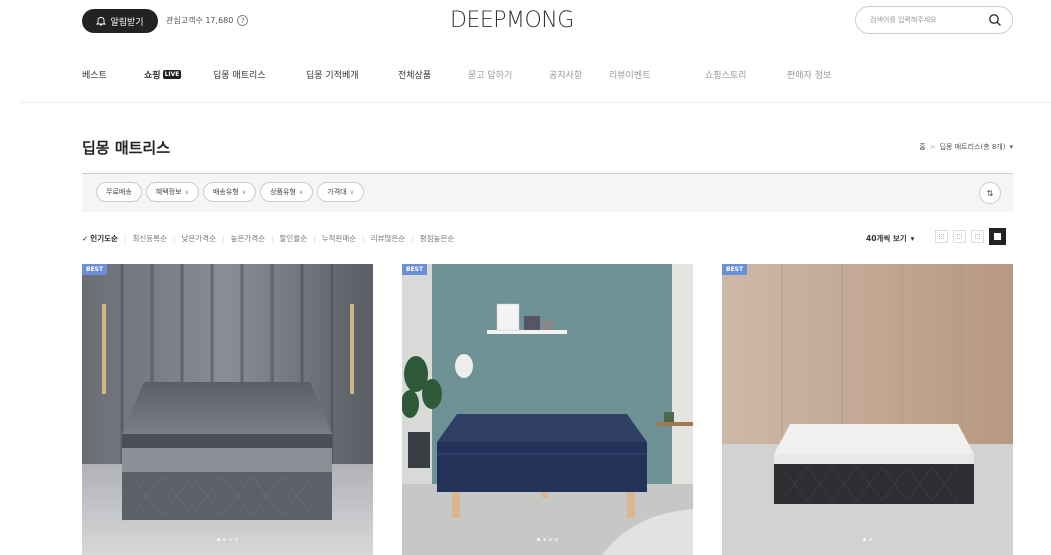 This screenshot has width=1051, height=555. I want to click on sort-option: 최신등록순, so click(149, 238).